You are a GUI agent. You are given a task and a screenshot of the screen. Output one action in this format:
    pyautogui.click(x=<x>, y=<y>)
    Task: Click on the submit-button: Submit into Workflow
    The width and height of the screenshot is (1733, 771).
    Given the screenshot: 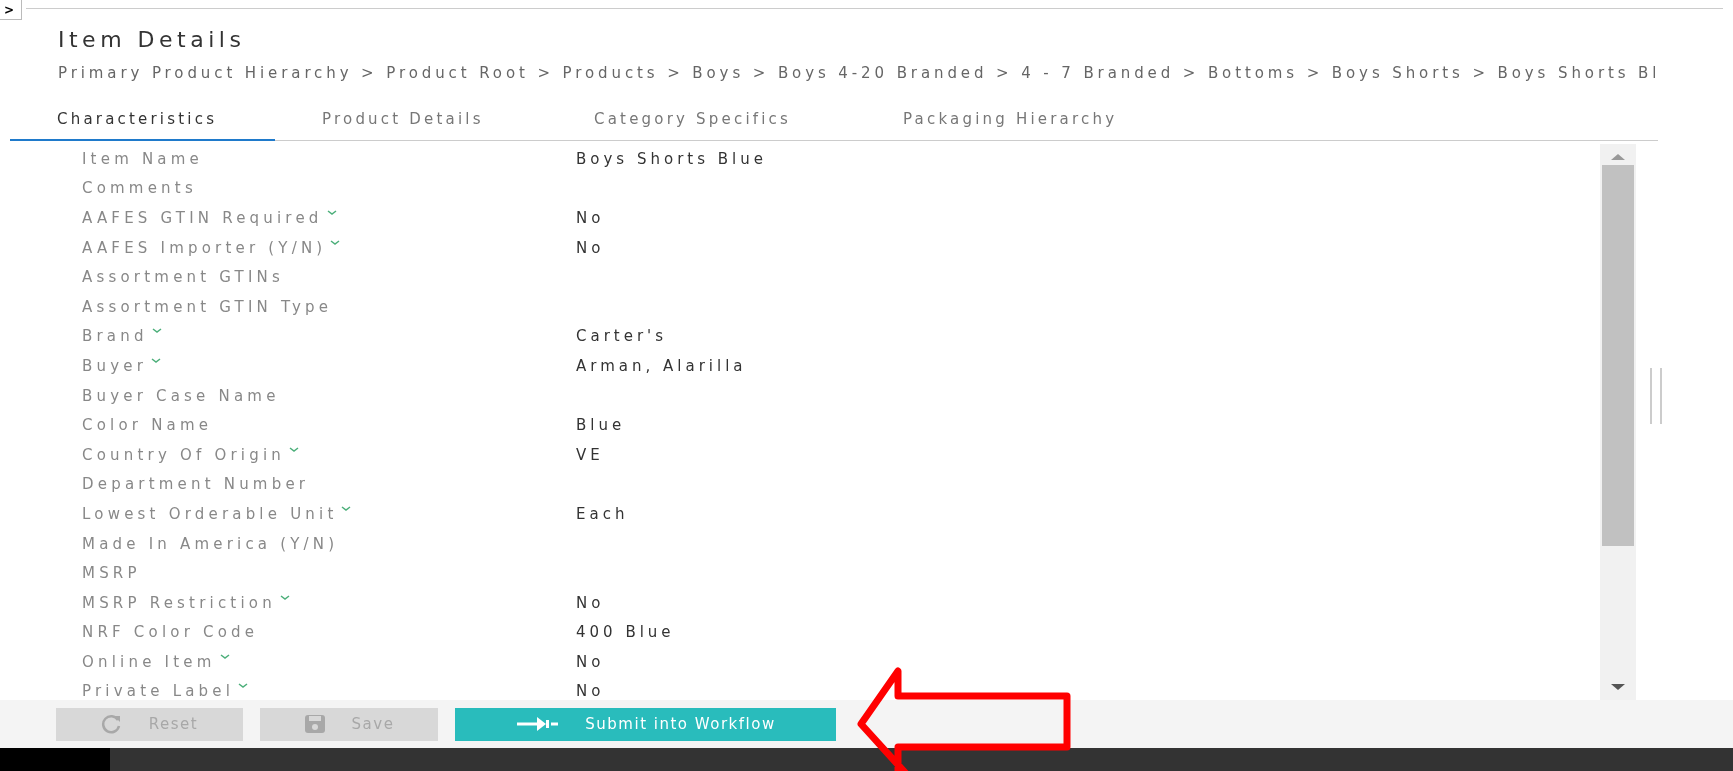 What is the action you would take?
    pyautogui.click(x=645, y=724)
    